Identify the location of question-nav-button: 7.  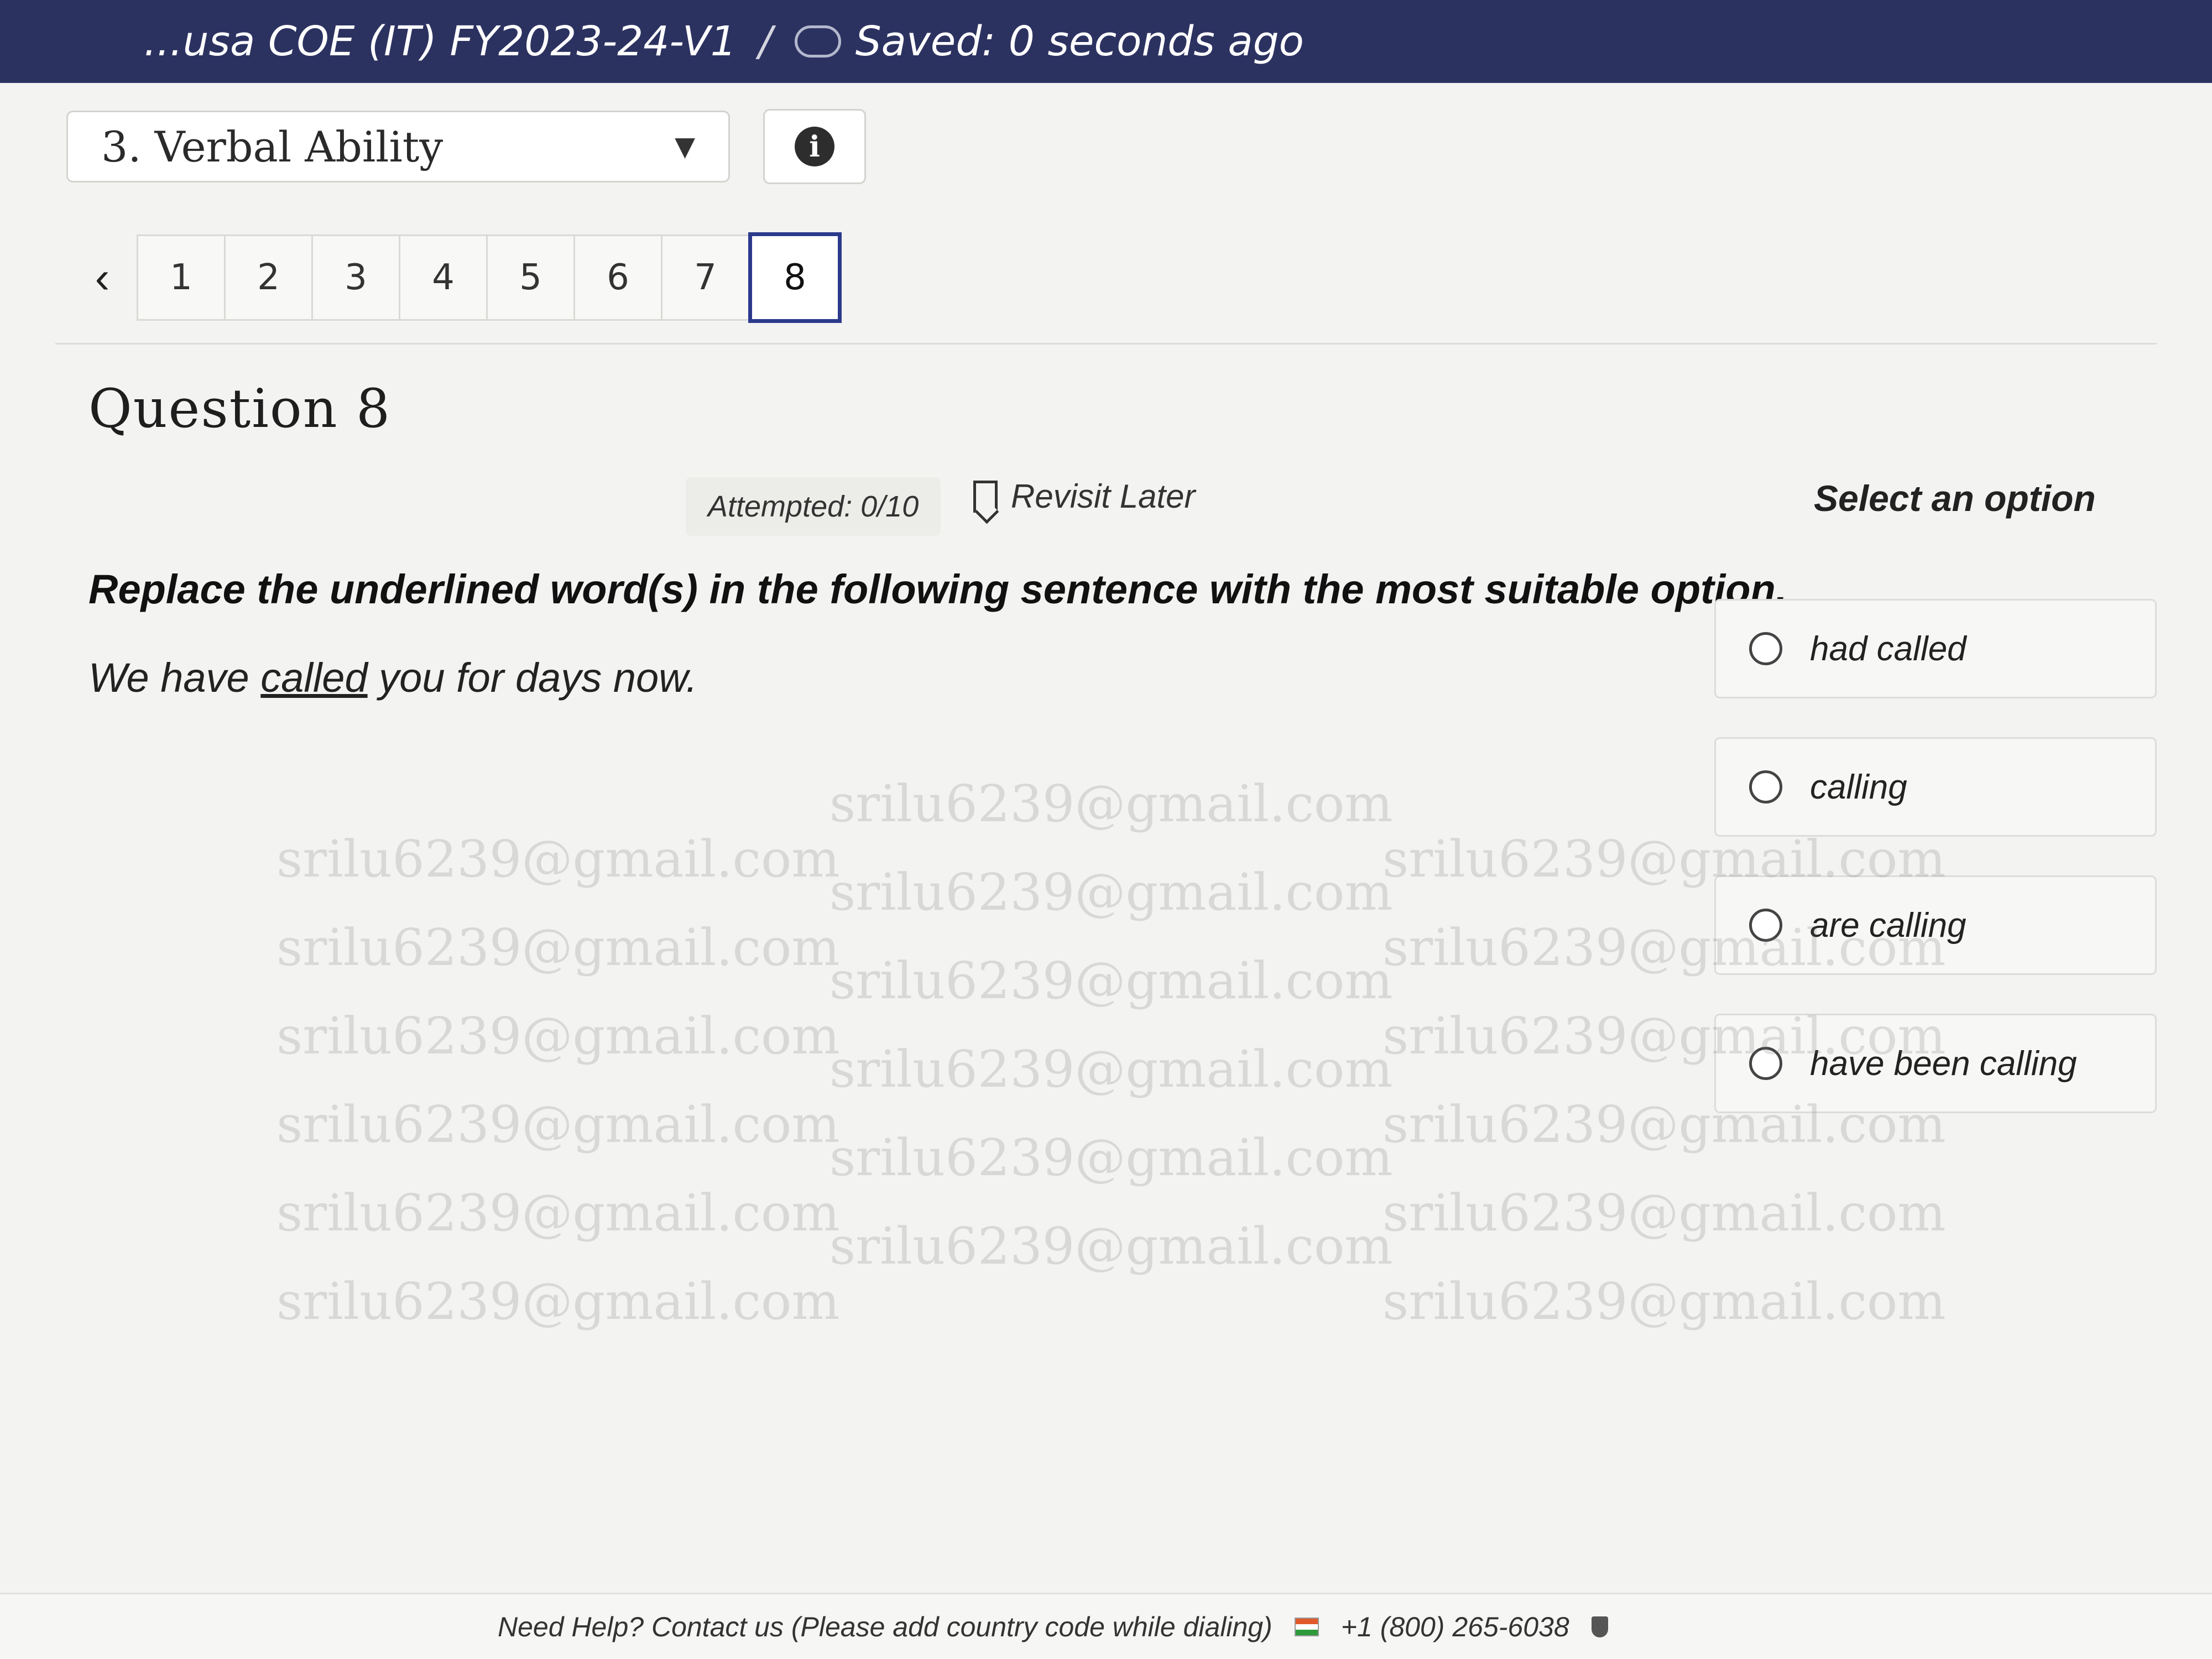
(705, 277).